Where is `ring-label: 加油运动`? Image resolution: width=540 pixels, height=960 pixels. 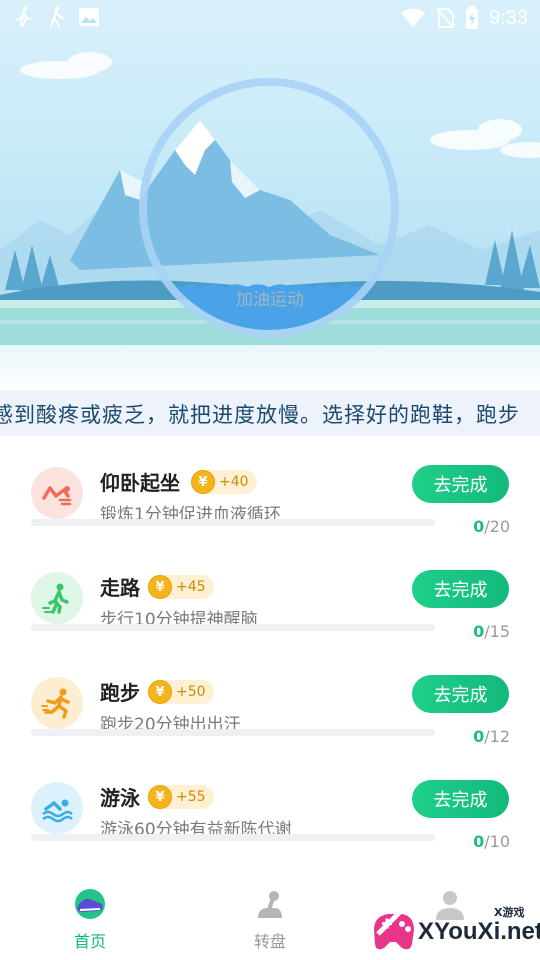 ring-label: 加油运动 is located at coordinates (270, 300).